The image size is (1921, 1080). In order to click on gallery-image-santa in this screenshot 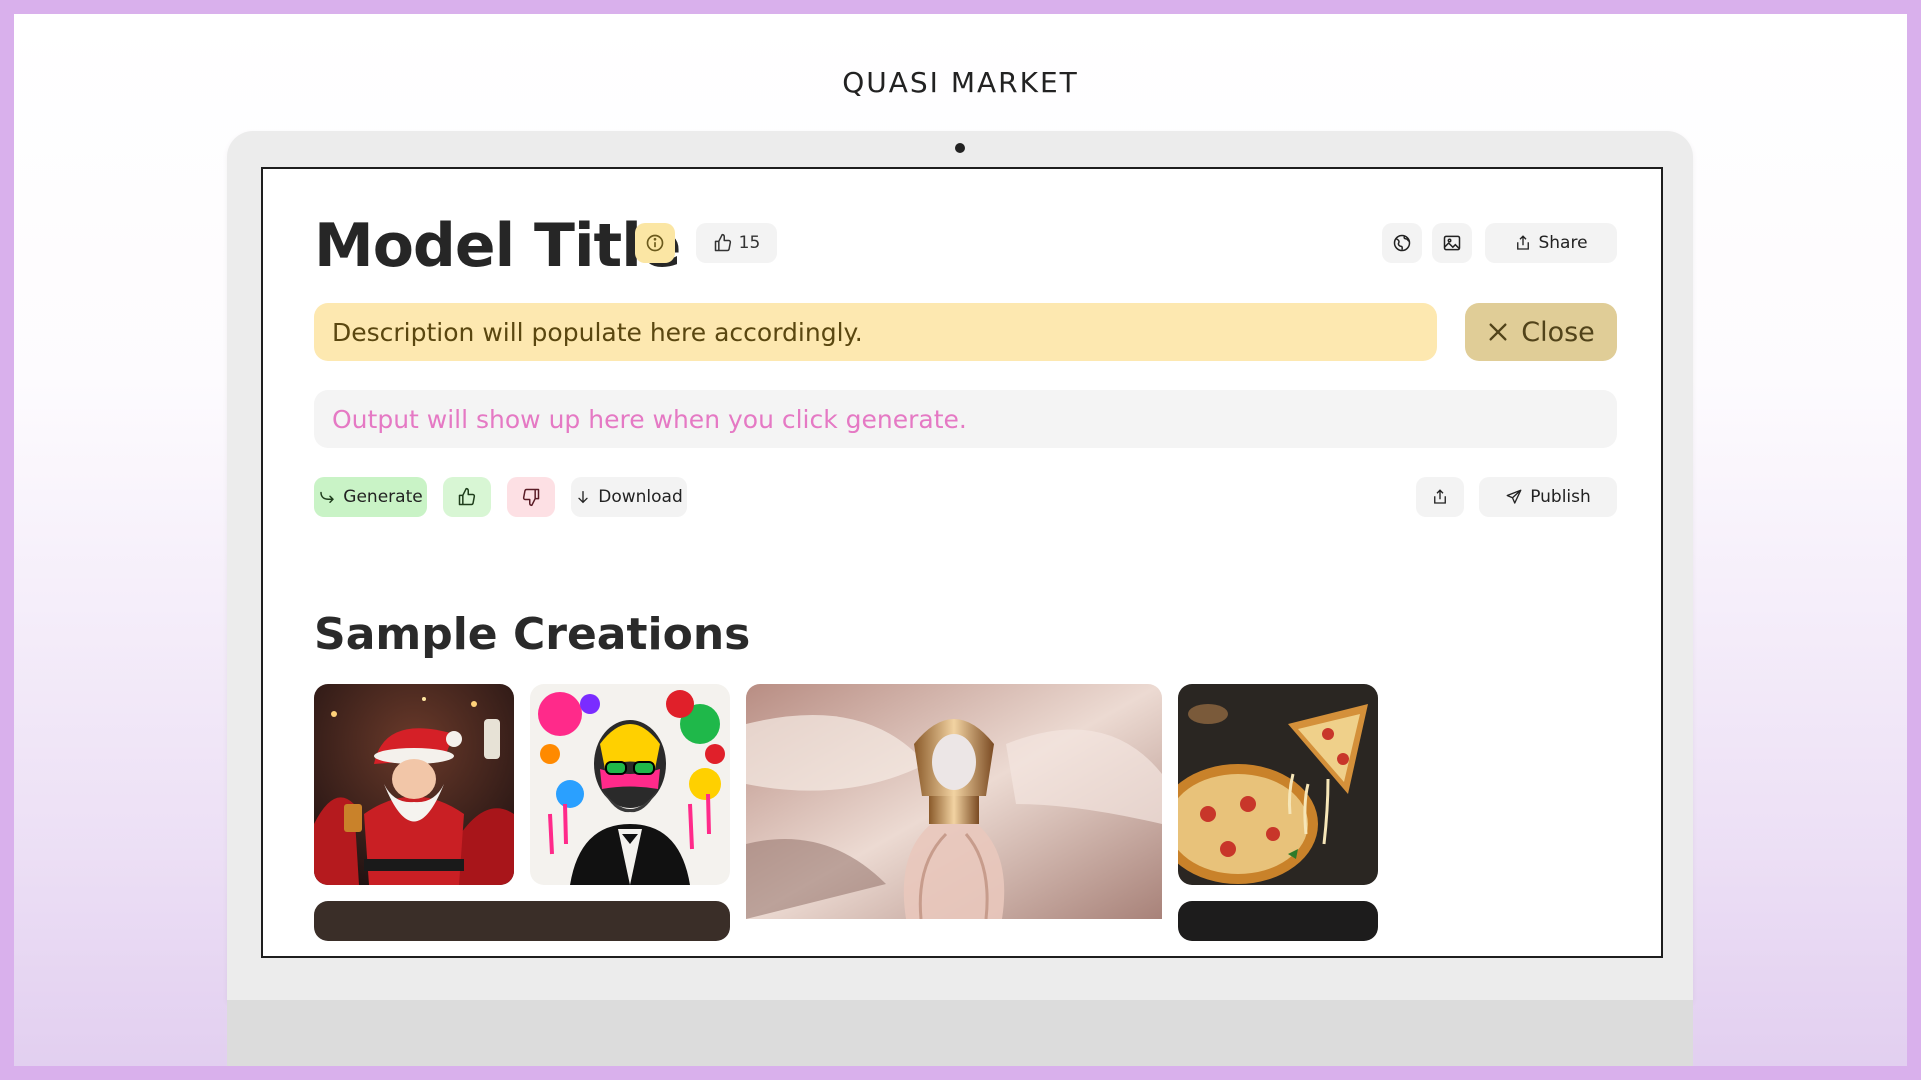, I will do `click(414, 784)`.